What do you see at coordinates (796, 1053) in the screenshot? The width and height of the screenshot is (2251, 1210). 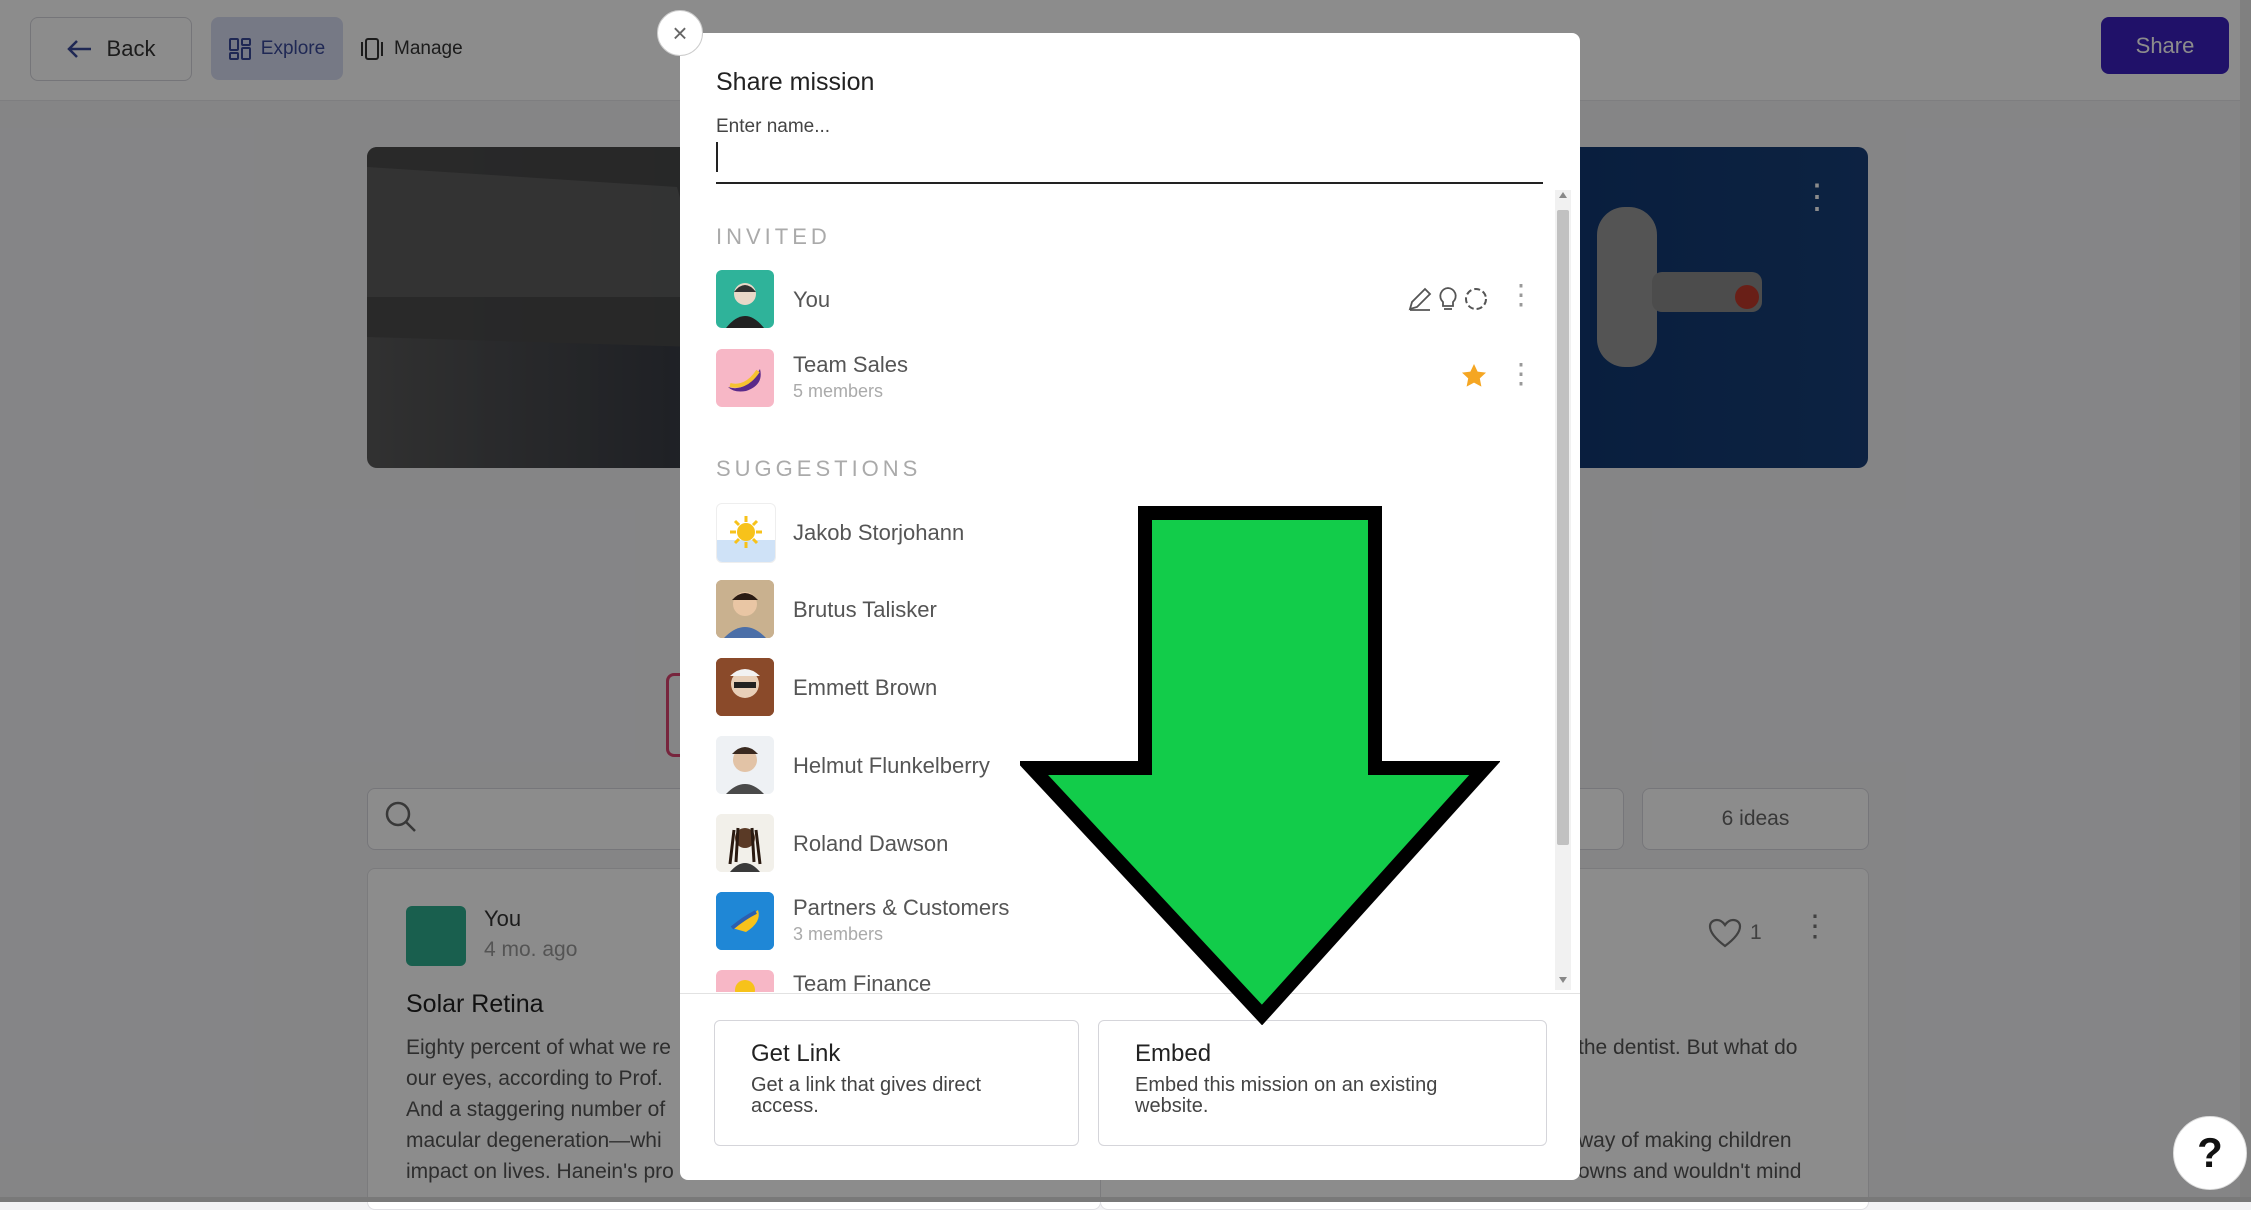 I see `get-link-title: Get Link` at bounding box center [796, 1053].